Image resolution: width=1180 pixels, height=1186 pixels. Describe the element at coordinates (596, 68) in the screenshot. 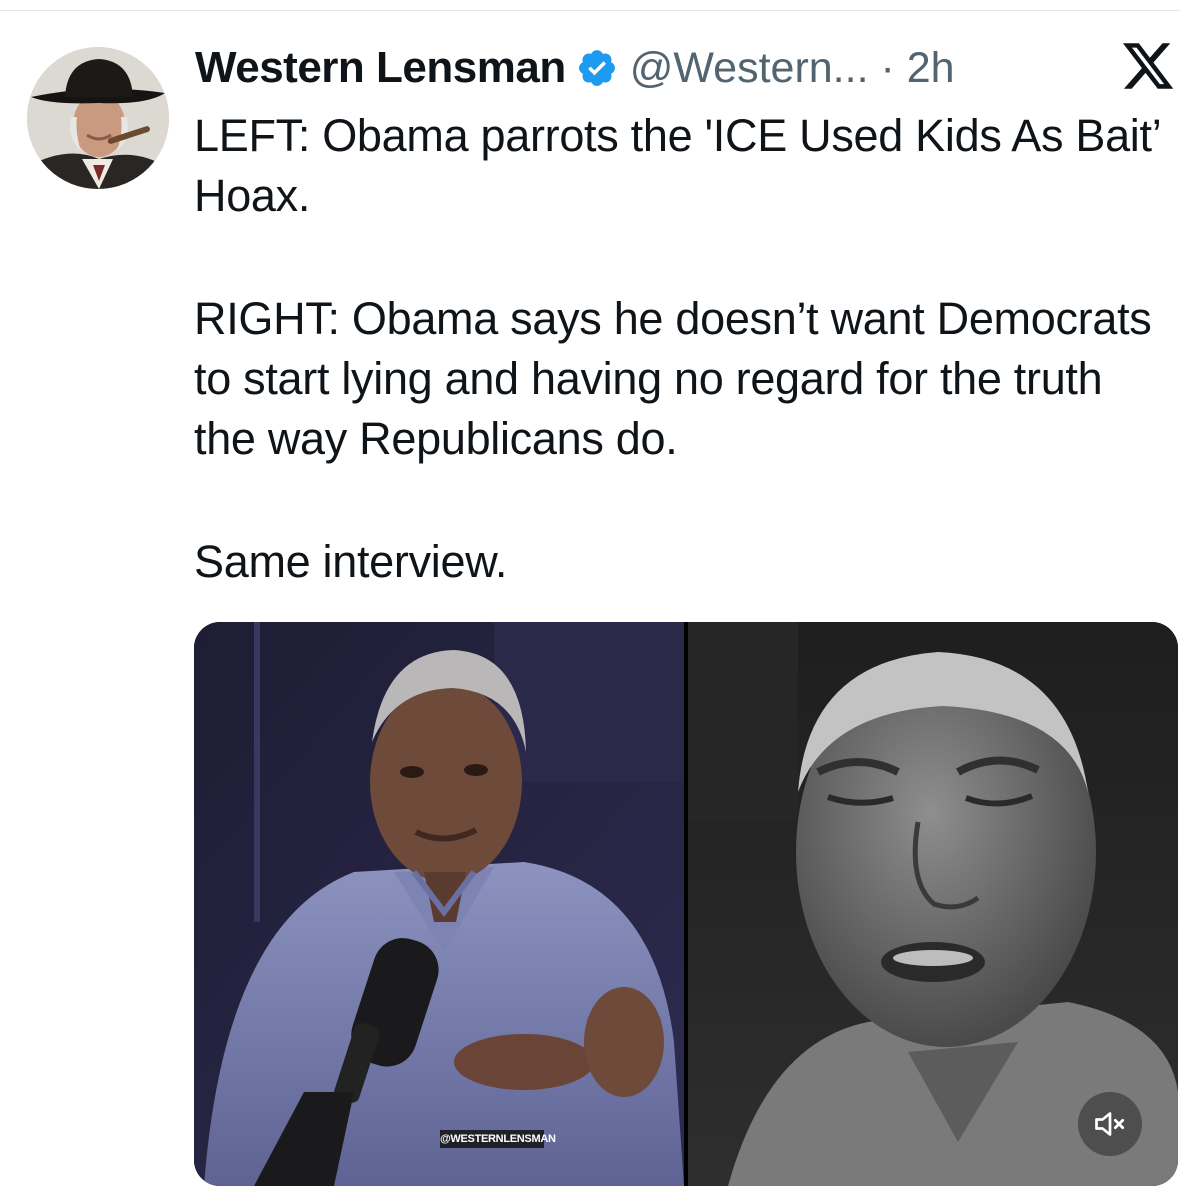

I see `verified-badge-icon` at that location.